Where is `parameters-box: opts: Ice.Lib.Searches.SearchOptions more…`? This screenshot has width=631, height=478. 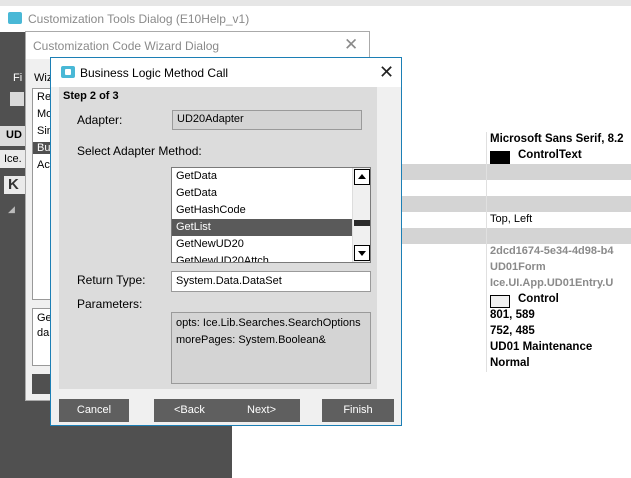 parameters-box: opts: Ice.Lib.Searches.SearchOptions more… is located at coordinates (271, 348).